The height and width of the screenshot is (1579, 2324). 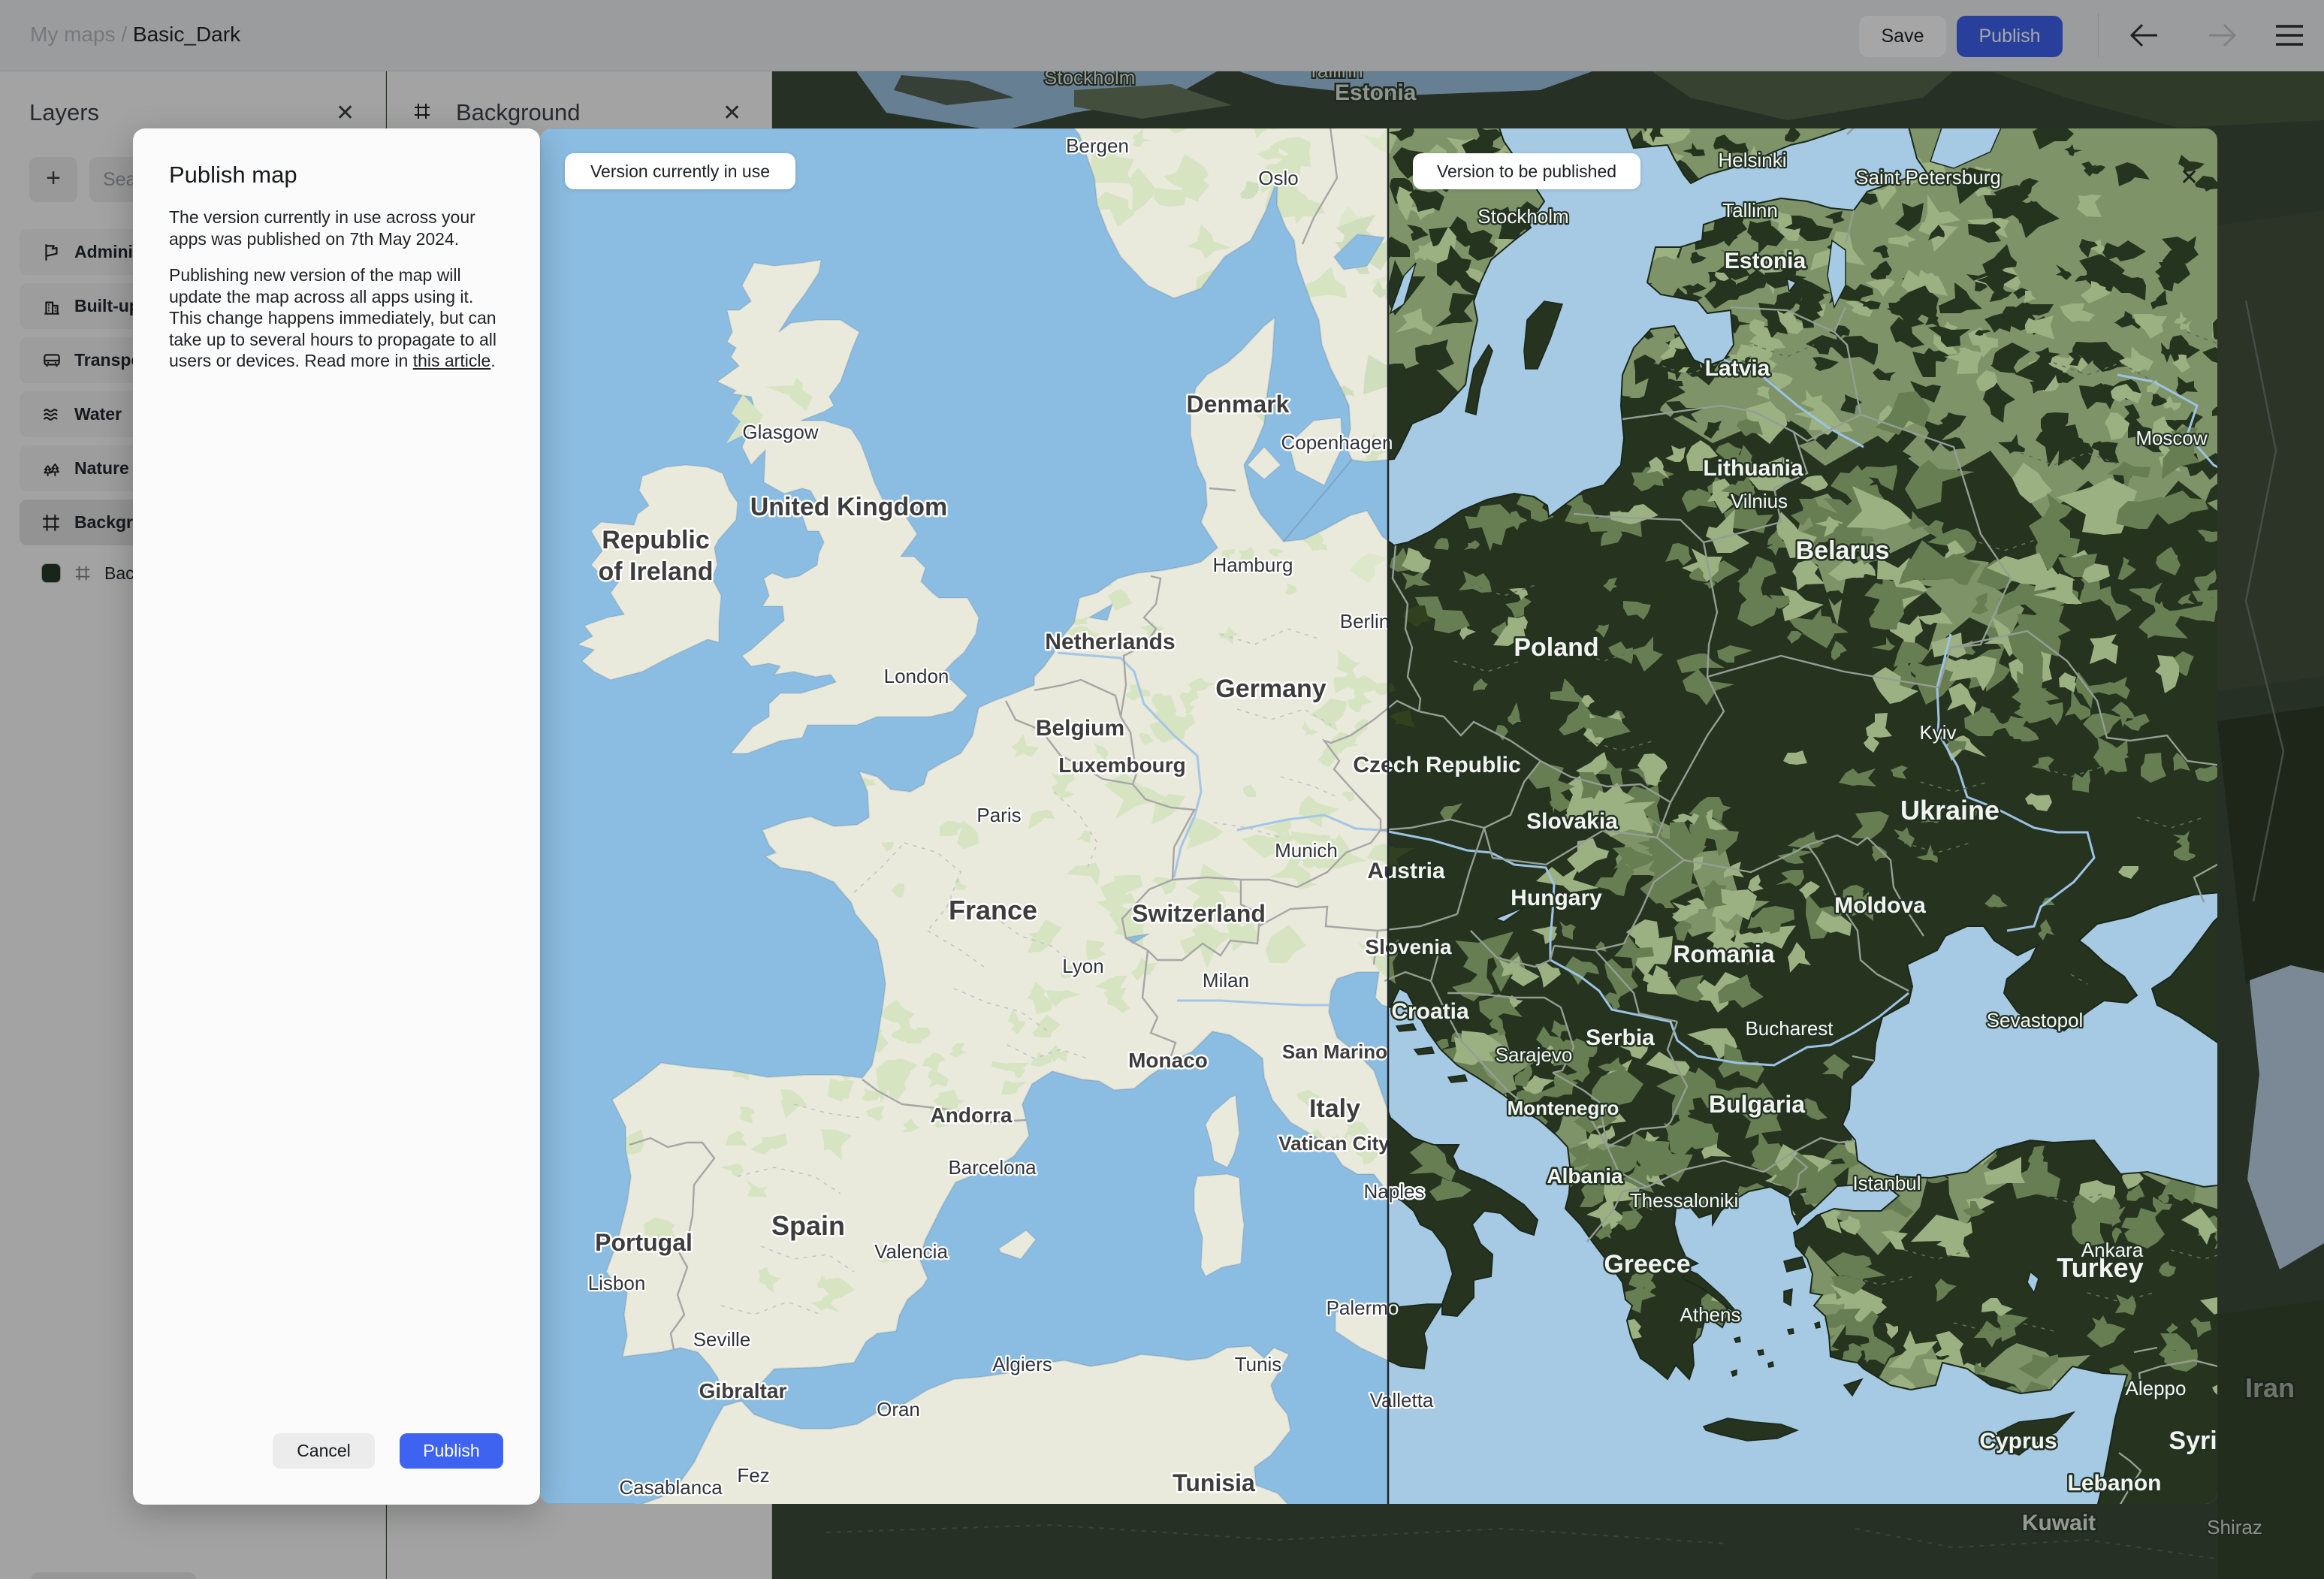 I want to click on svg-text: Valletta, so click(x=1402, y=1400).